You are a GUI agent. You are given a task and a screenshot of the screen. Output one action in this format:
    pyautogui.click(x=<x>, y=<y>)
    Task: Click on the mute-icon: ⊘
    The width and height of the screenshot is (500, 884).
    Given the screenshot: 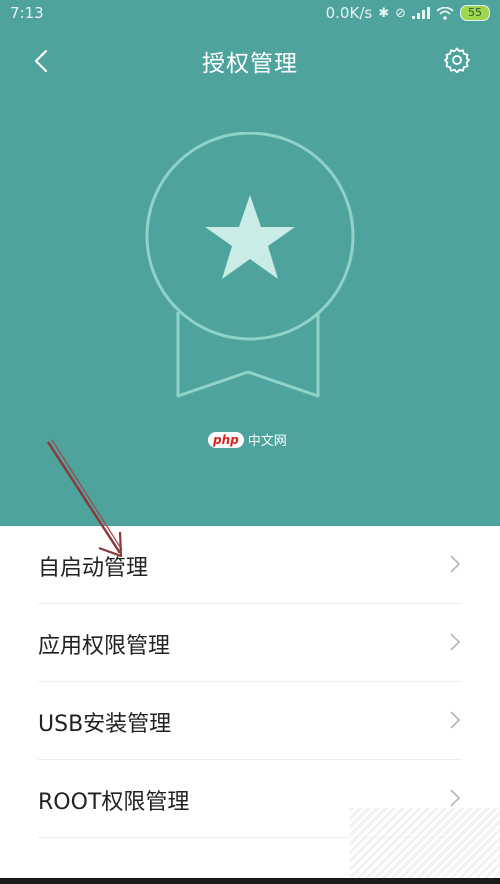 What is the action you would take?
    pyautogui.click(x=400, y=13)
    